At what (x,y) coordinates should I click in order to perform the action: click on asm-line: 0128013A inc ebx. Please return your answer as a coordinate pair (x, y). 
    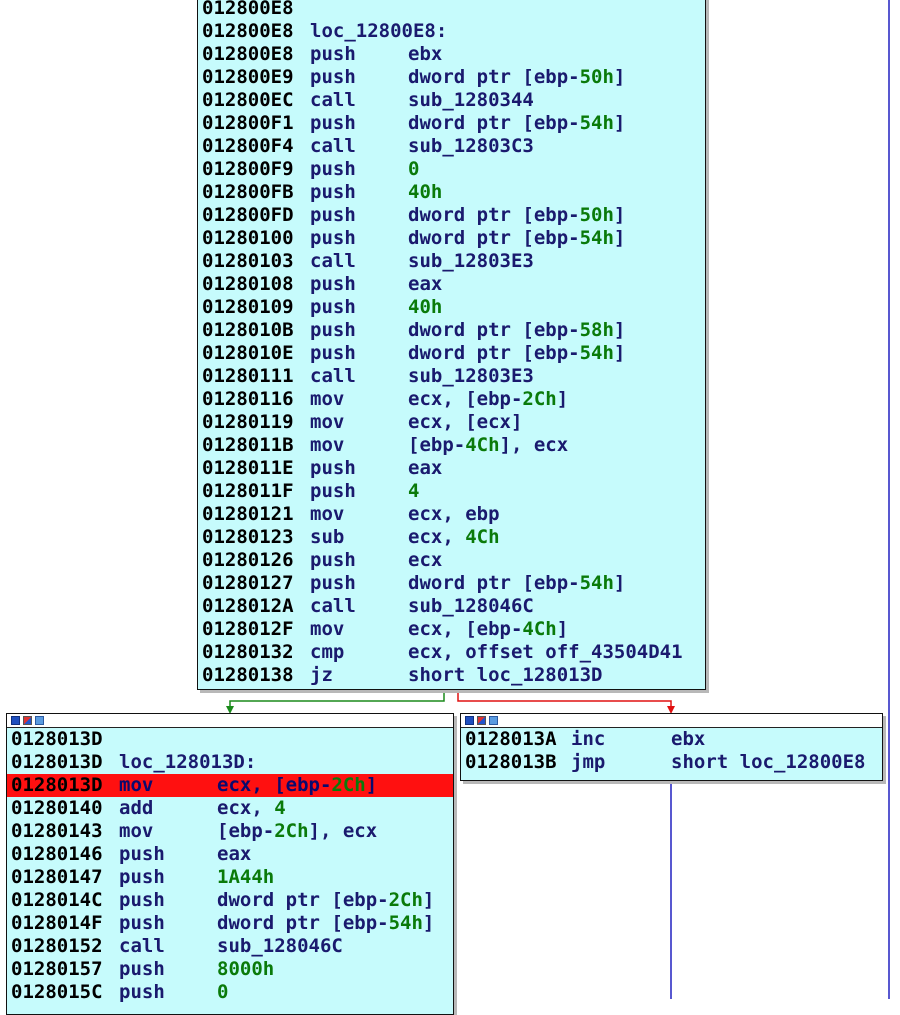
    Looking at the image, I should click on (671, 739).